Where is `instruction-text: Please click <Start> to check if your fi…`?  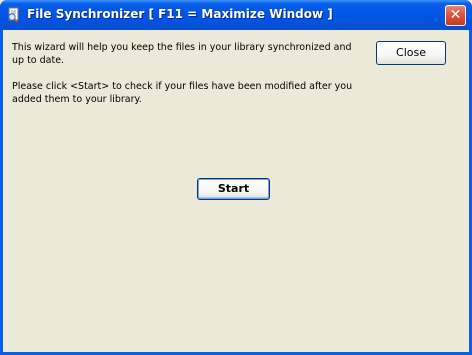 instruction-text: Please click <Start> to check if your fi… is located at coordinates (182, 93).